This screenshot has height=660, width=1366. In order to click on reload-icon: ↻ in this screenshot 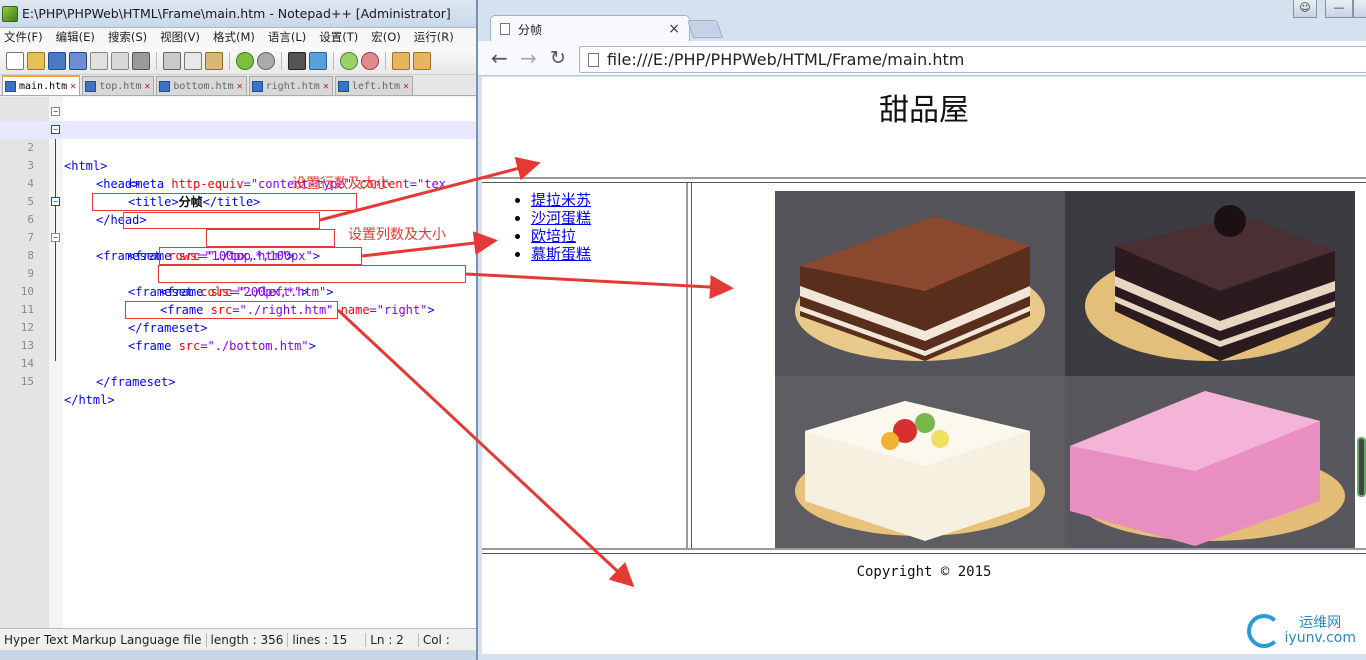, I will do `click(558, 58)`.